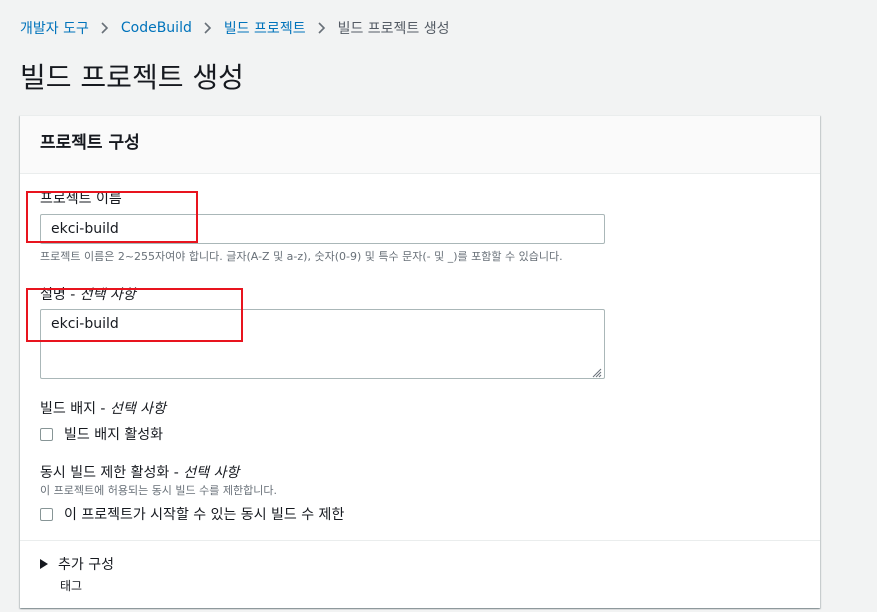 This screenshot has width=877, height=612. Describe the element at coordinates (132, 77) in the screenshot. I see `page-title: 빌드 프로젝트 생성` at that location.